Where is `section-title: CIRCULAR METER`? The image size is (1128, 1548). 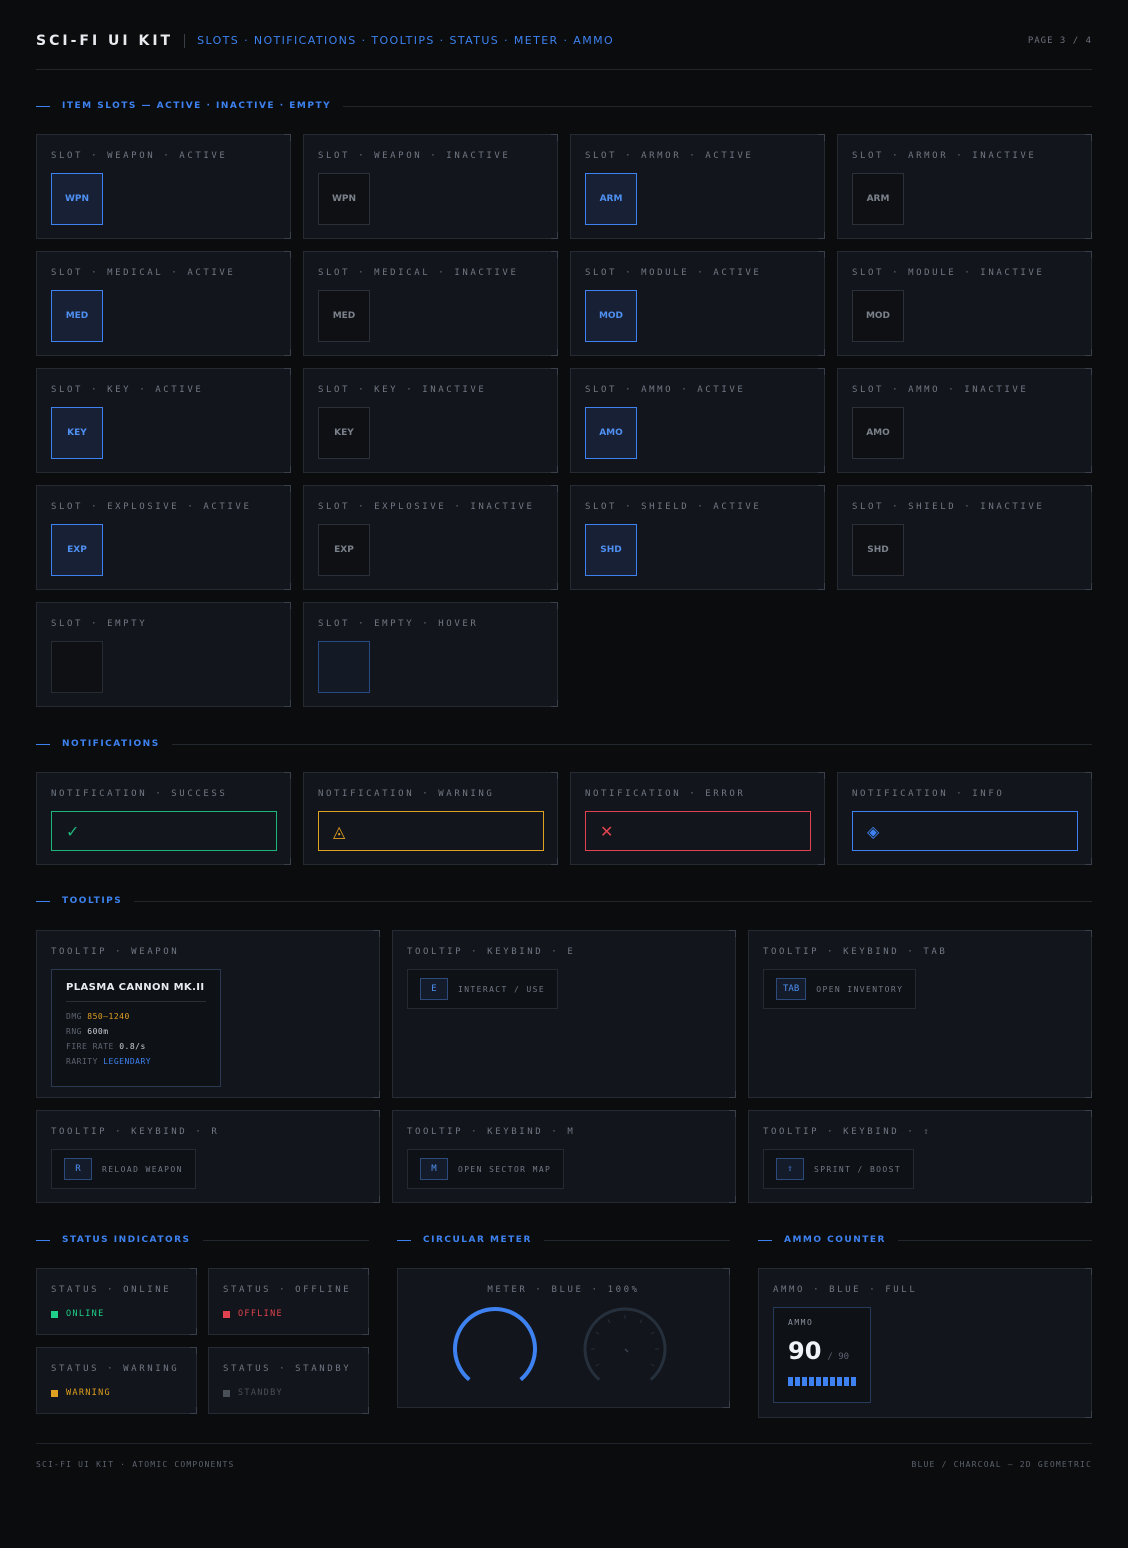
section-title: CIRCULAR METER is located at coordinates (477, 1240).